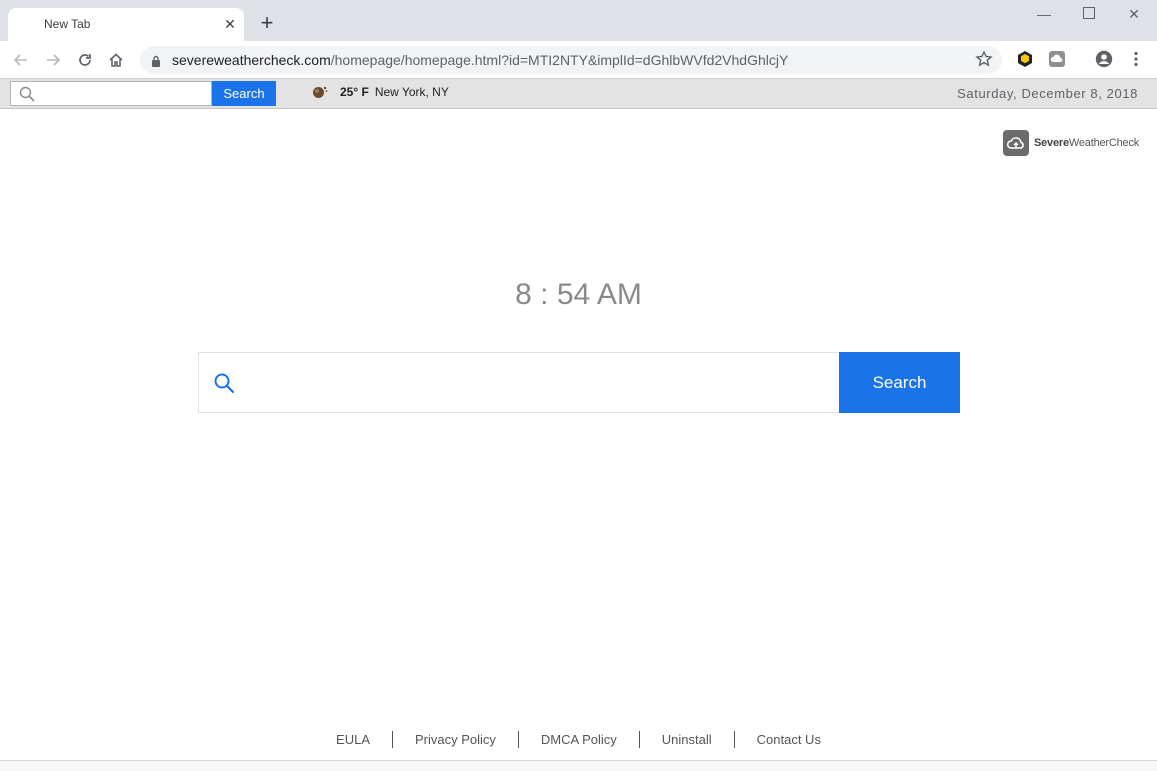  Describe the element at coordinates (251, 60) in the screenshot. I see `url-host: severeweathercheck.com` at that location.